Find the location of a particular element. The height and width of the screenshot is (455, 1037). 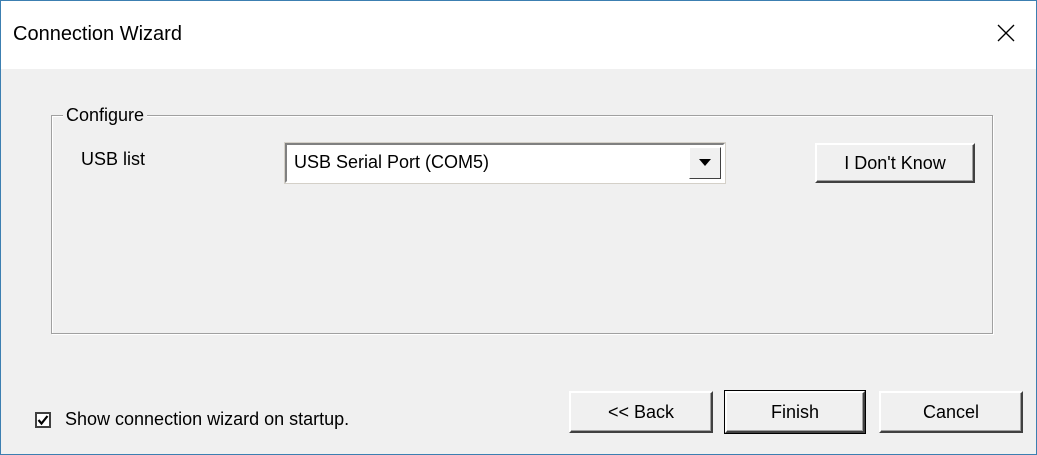

dropdown-arrow-icon is located at coordinates (705, 162).